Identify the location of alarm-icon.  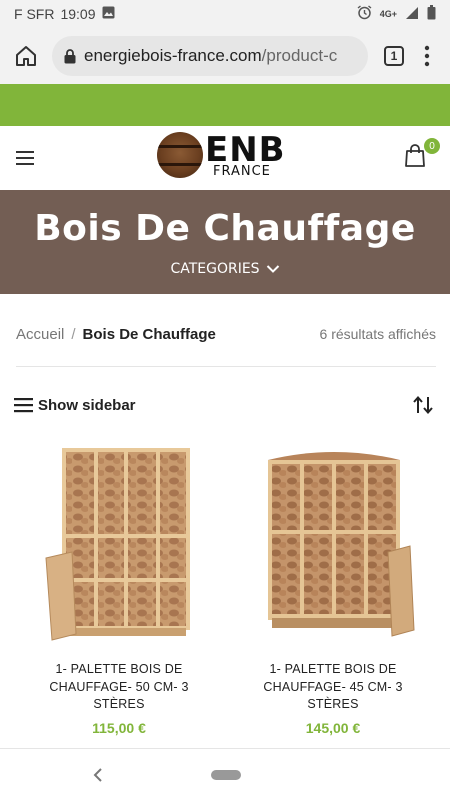
(364, 14).